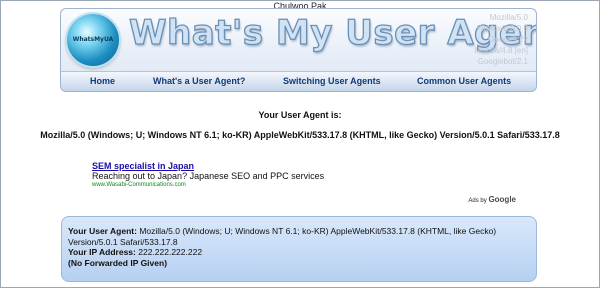 The image size is (600, 288). What do you see at coordinates (464, 81) in the screenshot?
I see `nav-item-common-user-agents: Common User Agents` at bounding box center [464, 81].